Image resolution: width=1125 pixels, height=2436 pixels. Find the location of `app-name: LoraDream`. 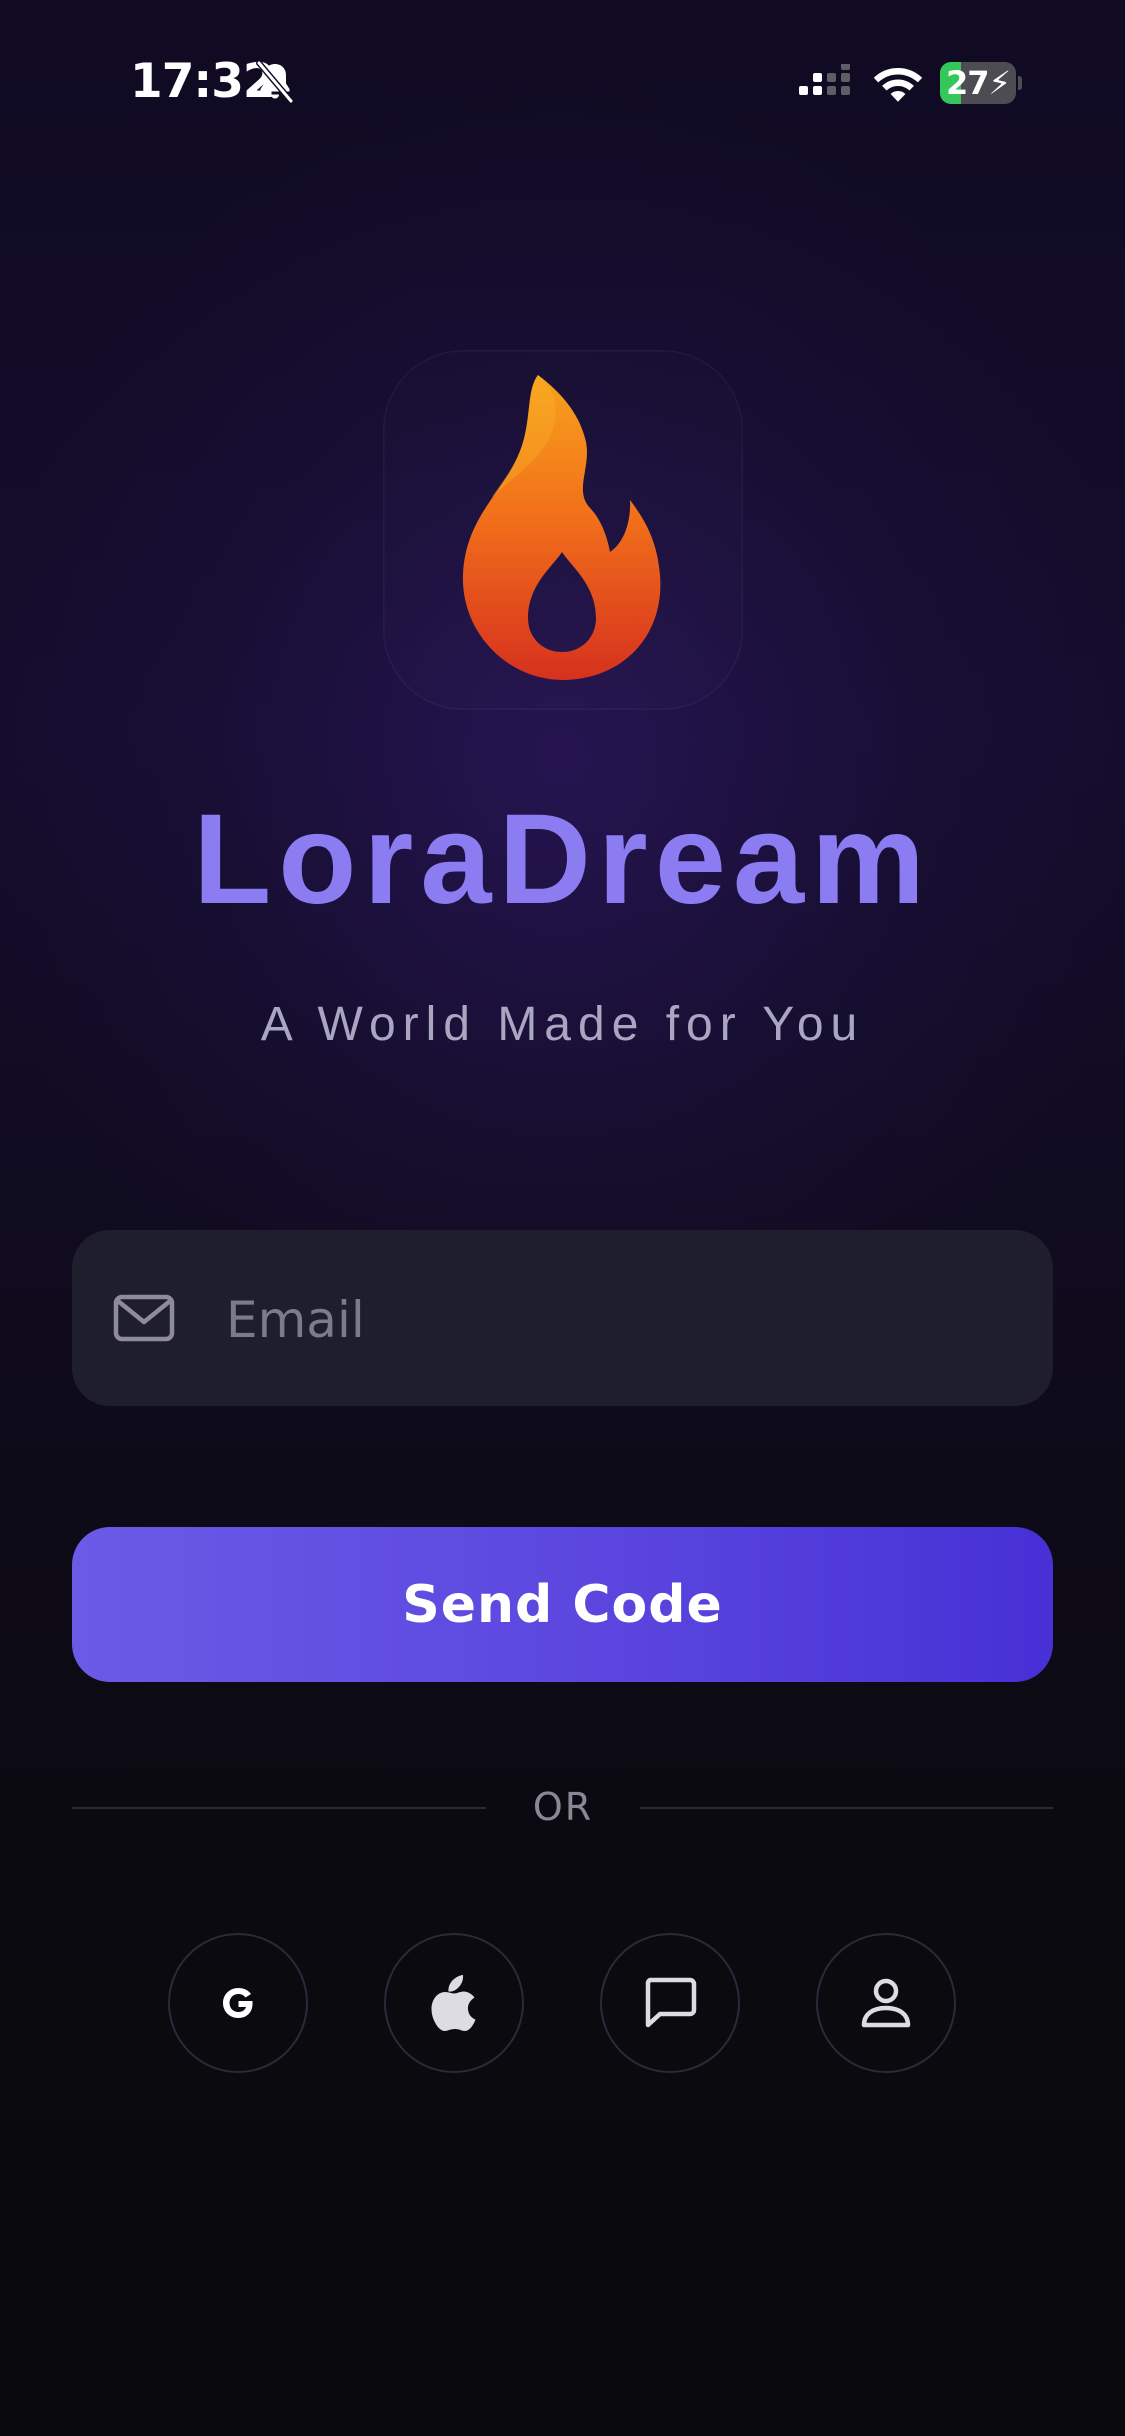

app-name: LoraDream is located at coordinates (562, 859).